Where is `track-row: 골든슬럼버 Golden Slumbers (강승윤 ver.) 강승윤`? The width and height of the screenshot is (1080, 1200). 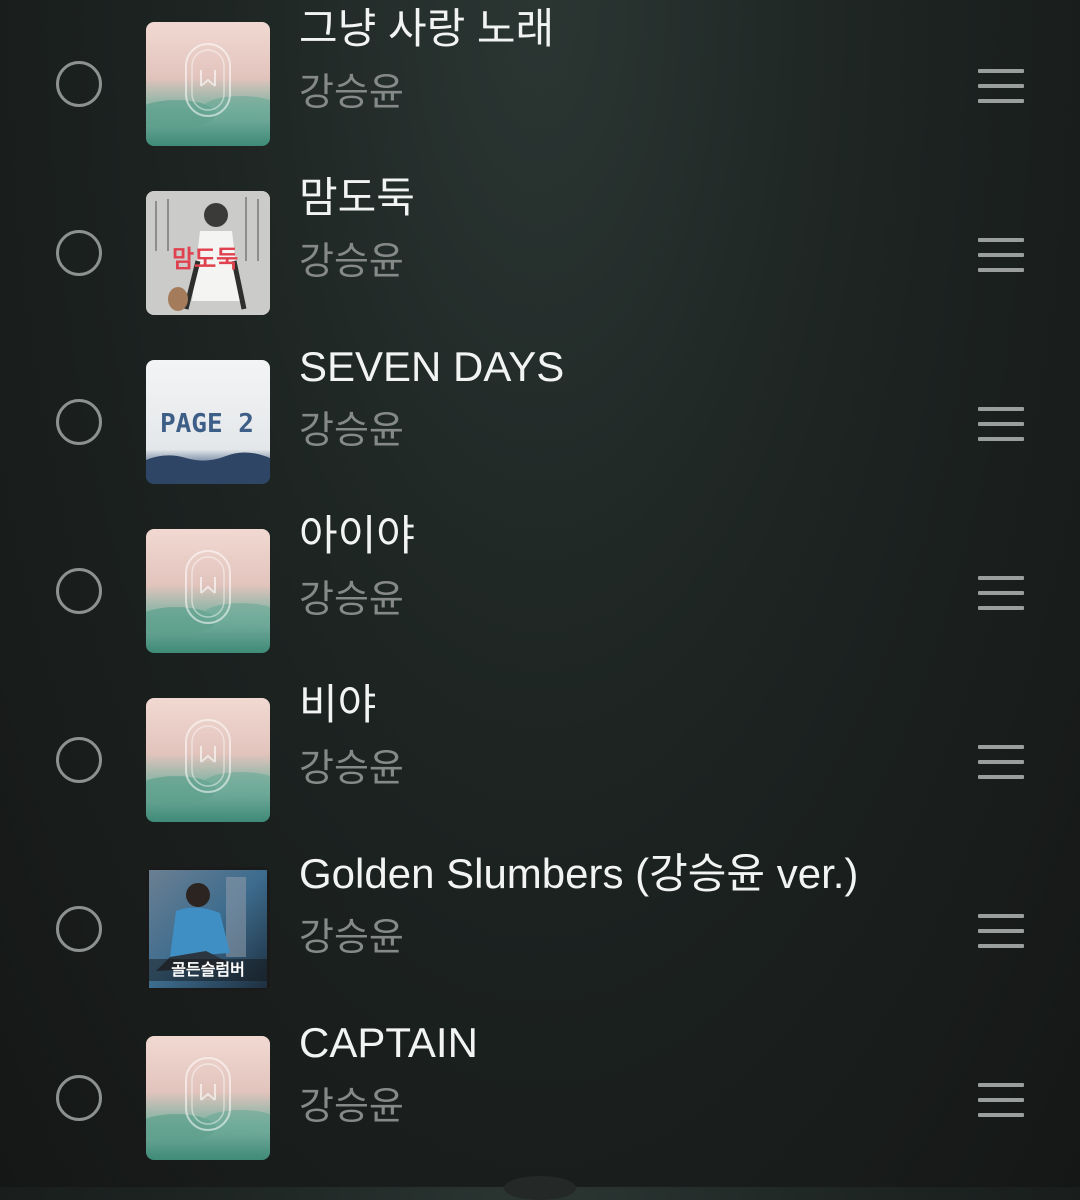
track-row: 골든슬럼버 Golden Slumbers (강승윤 ver.) 강승윤 is located at coordinates (540, 929).